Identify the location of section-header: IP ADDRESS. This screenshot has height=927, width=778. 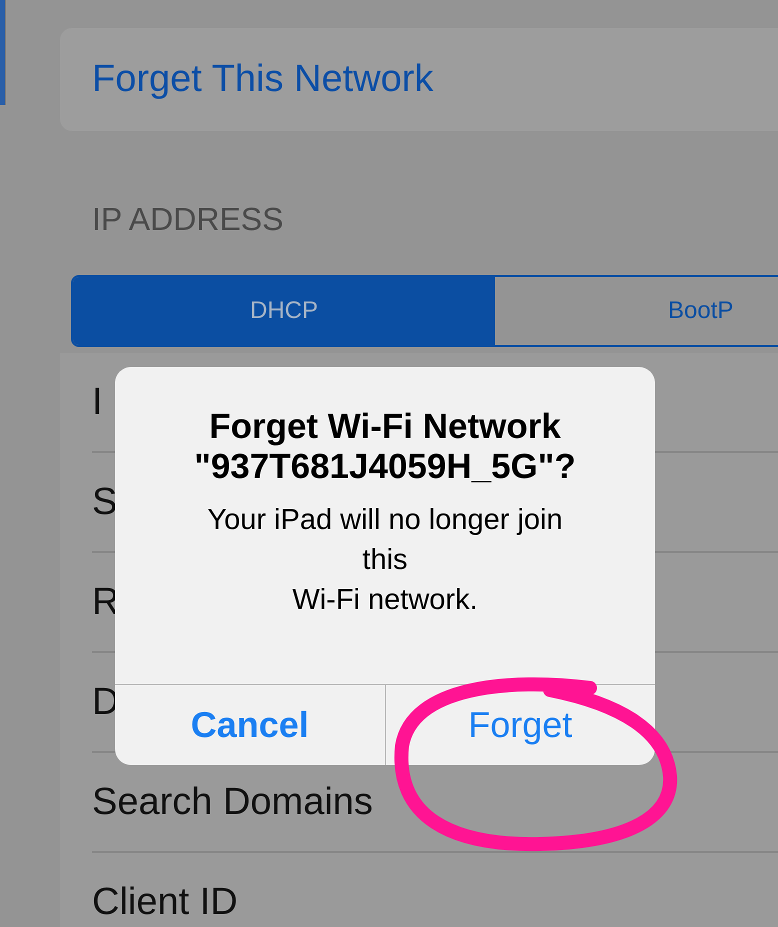
(188, 220).